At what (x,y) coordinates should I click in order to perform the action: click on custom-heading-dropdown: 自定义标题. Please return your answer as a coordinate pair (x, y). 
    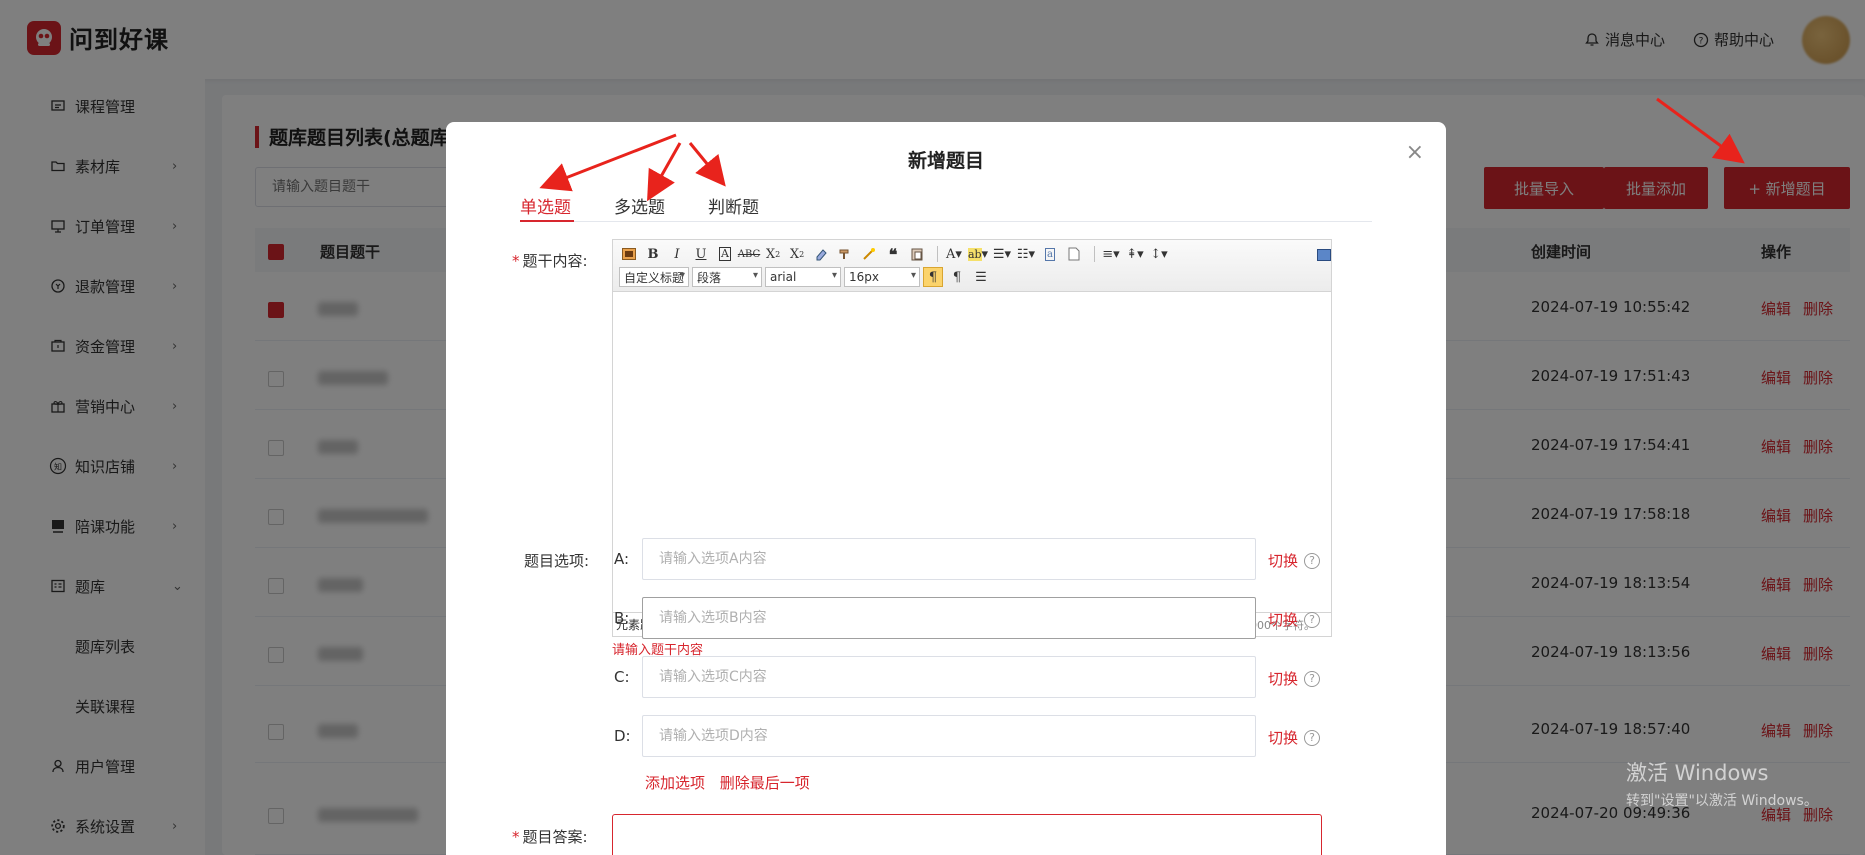
    Looking at the image, I should click on (654, 277).